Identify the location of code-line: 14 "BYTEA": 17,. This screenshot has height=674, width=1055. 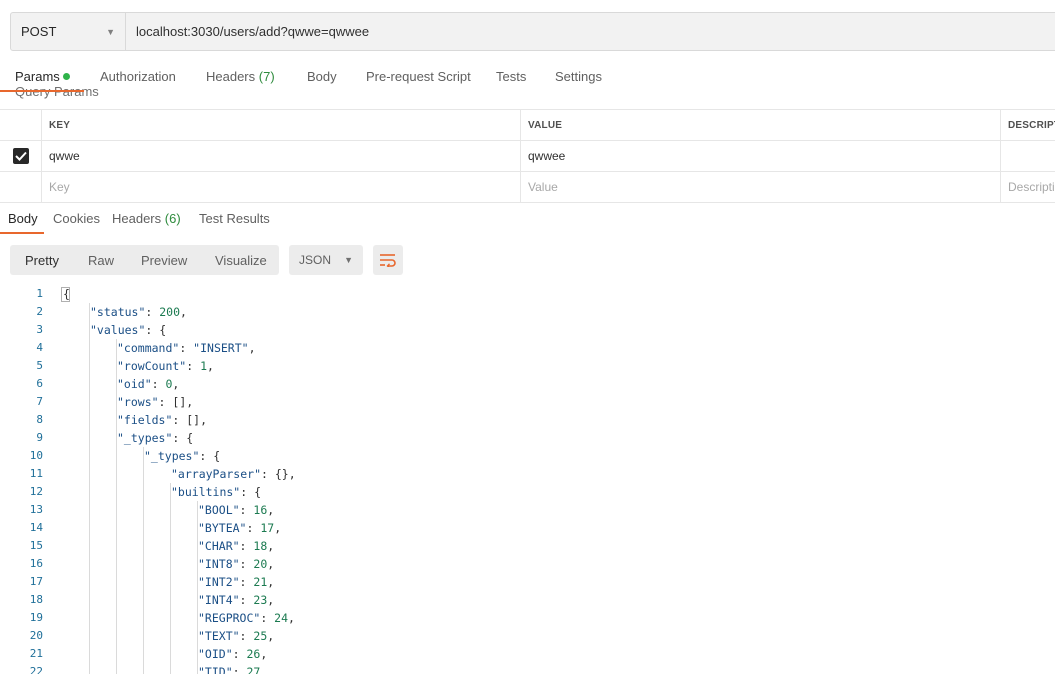
(527, 528).